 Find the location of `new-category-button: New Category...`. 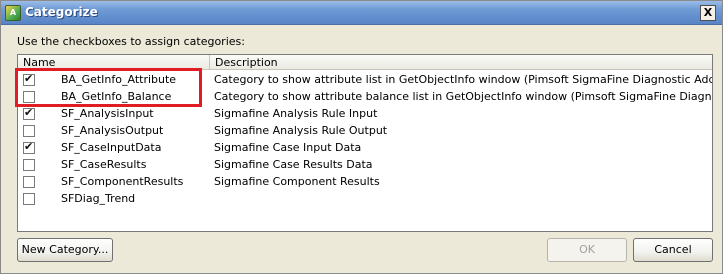

new-category-button: New Category... is located at coordinates (65, 250).